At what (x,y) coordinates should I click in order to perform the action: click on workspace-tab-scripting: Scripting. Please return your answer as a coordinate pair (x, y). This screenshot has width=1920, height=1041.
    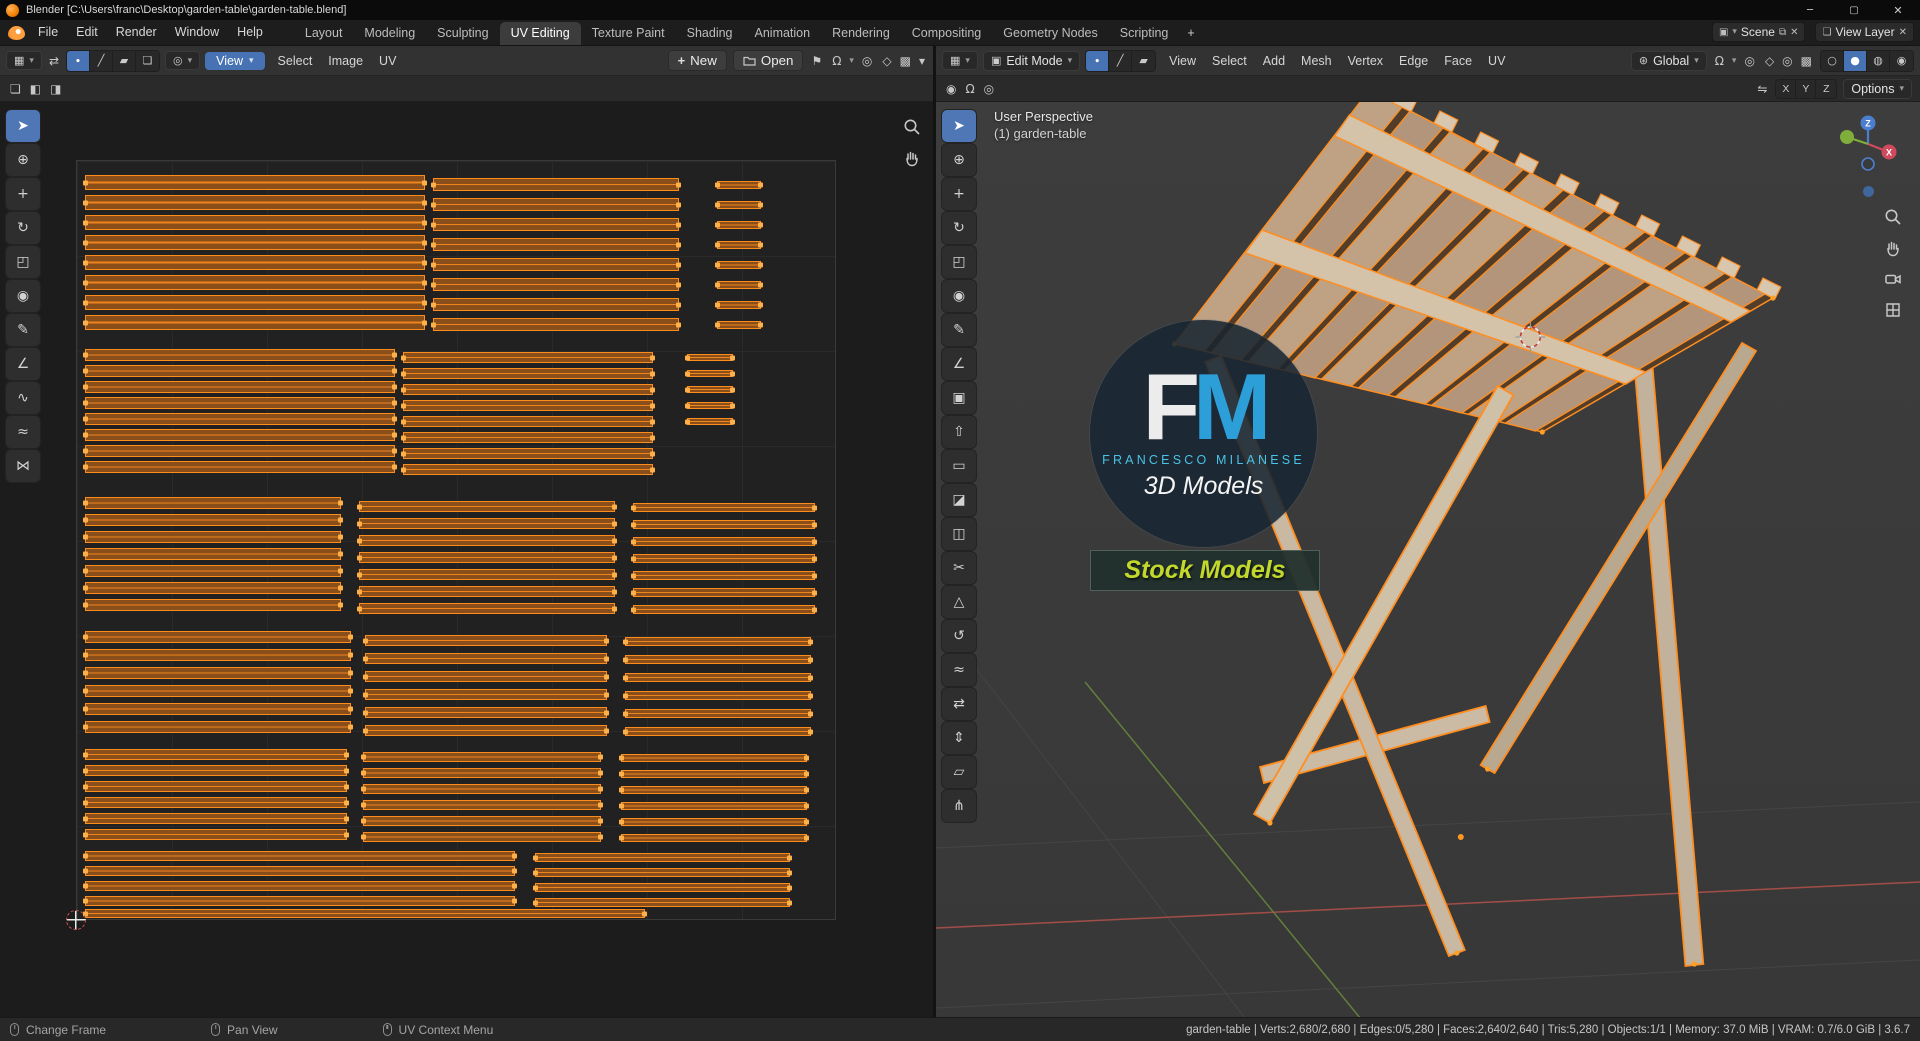
    Looking at the image, I should click on (1144, 33).